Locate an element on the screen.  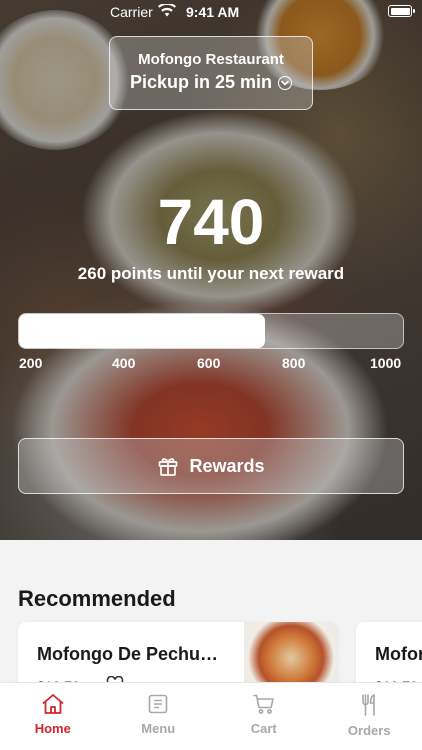
chevron-down-circle-icon is located at coordinates (285, 82).